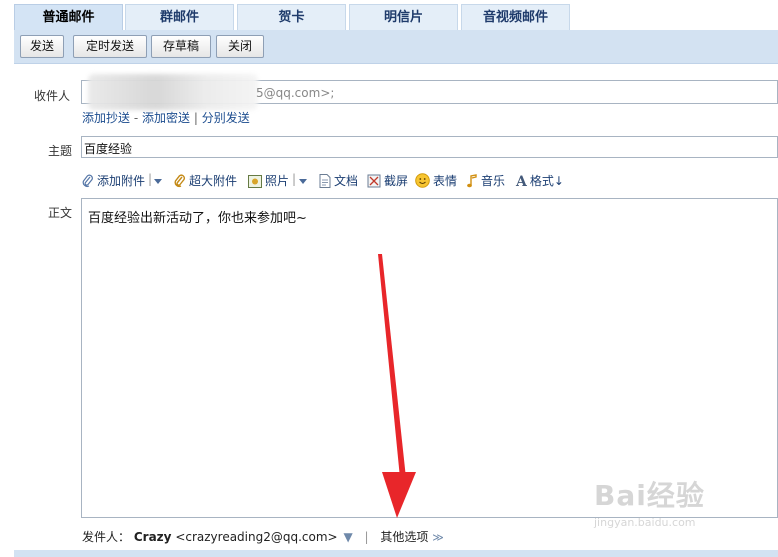  What do you see at coordinates (515, 17) in the screenshot?
I see `tab-av-mail: 音视频邮件` at bounding box center [515, 17].